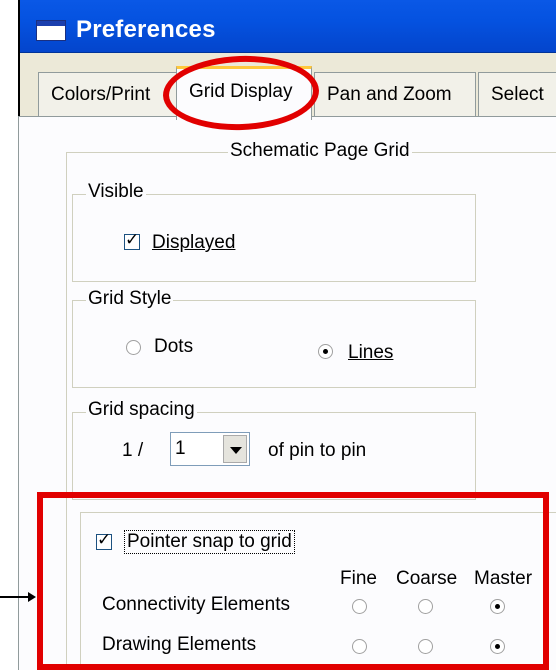  I want to click on grid-spacing-legend: Grid spacing, so click(141, 410).